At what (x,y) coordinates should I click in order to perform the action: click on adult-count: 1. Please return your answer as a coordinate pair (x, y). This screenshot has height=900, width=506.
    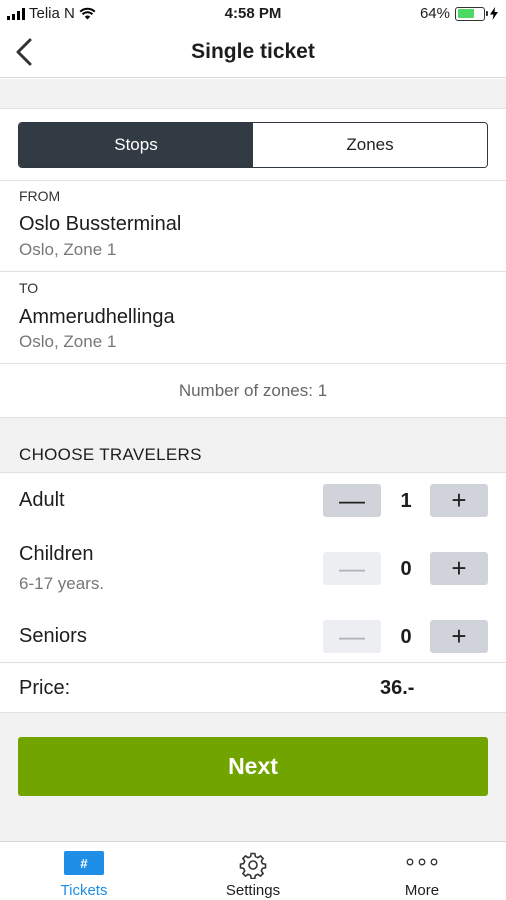
    Looking at the image, I should click on (406, 501).